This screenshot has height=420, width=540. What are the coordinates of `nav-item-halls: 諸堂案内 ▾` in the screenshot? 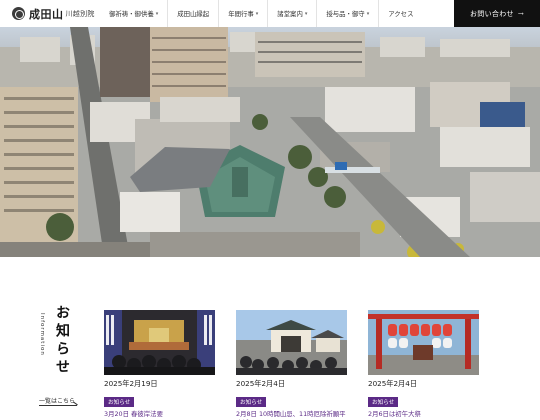 It's located at (291, 13).